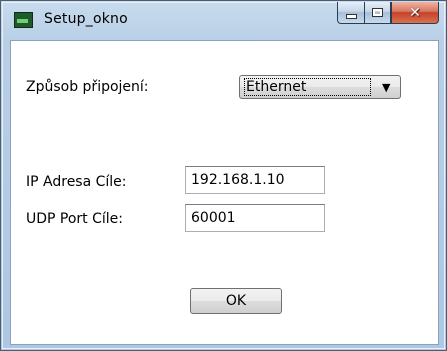  I want to click on maximize-button, so click(377, 13).